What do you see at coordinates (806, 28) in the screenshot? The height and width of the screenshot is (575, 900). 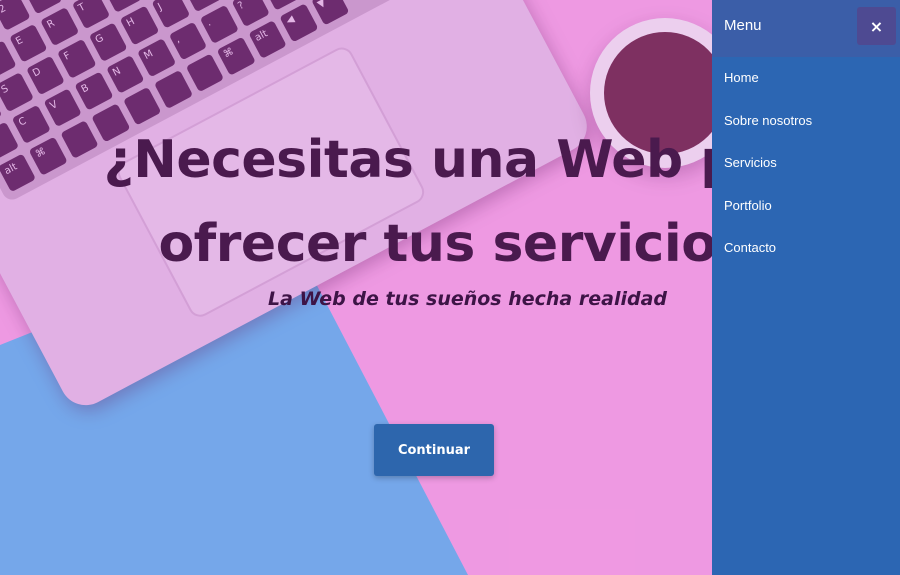 I see `menu-header: Menu ×` at bounding box center [806, 28].